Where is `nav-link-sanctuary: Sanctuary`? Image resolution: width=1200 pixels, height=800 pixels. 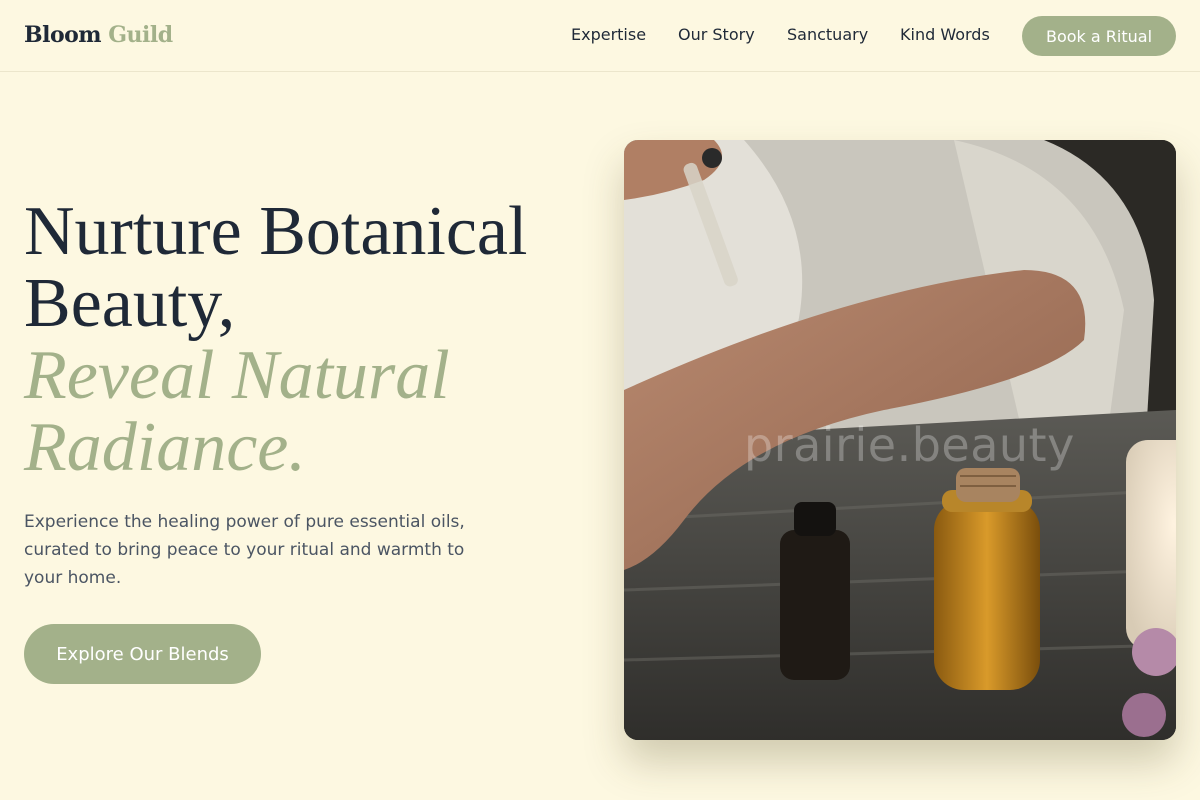
nav-link-sanctuary: Sanctuary is located at coordinates (827, 34).